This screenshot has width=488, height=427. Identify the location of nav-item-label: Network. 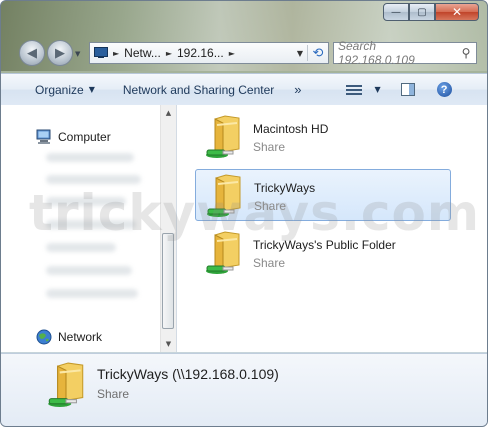
(80, 337).